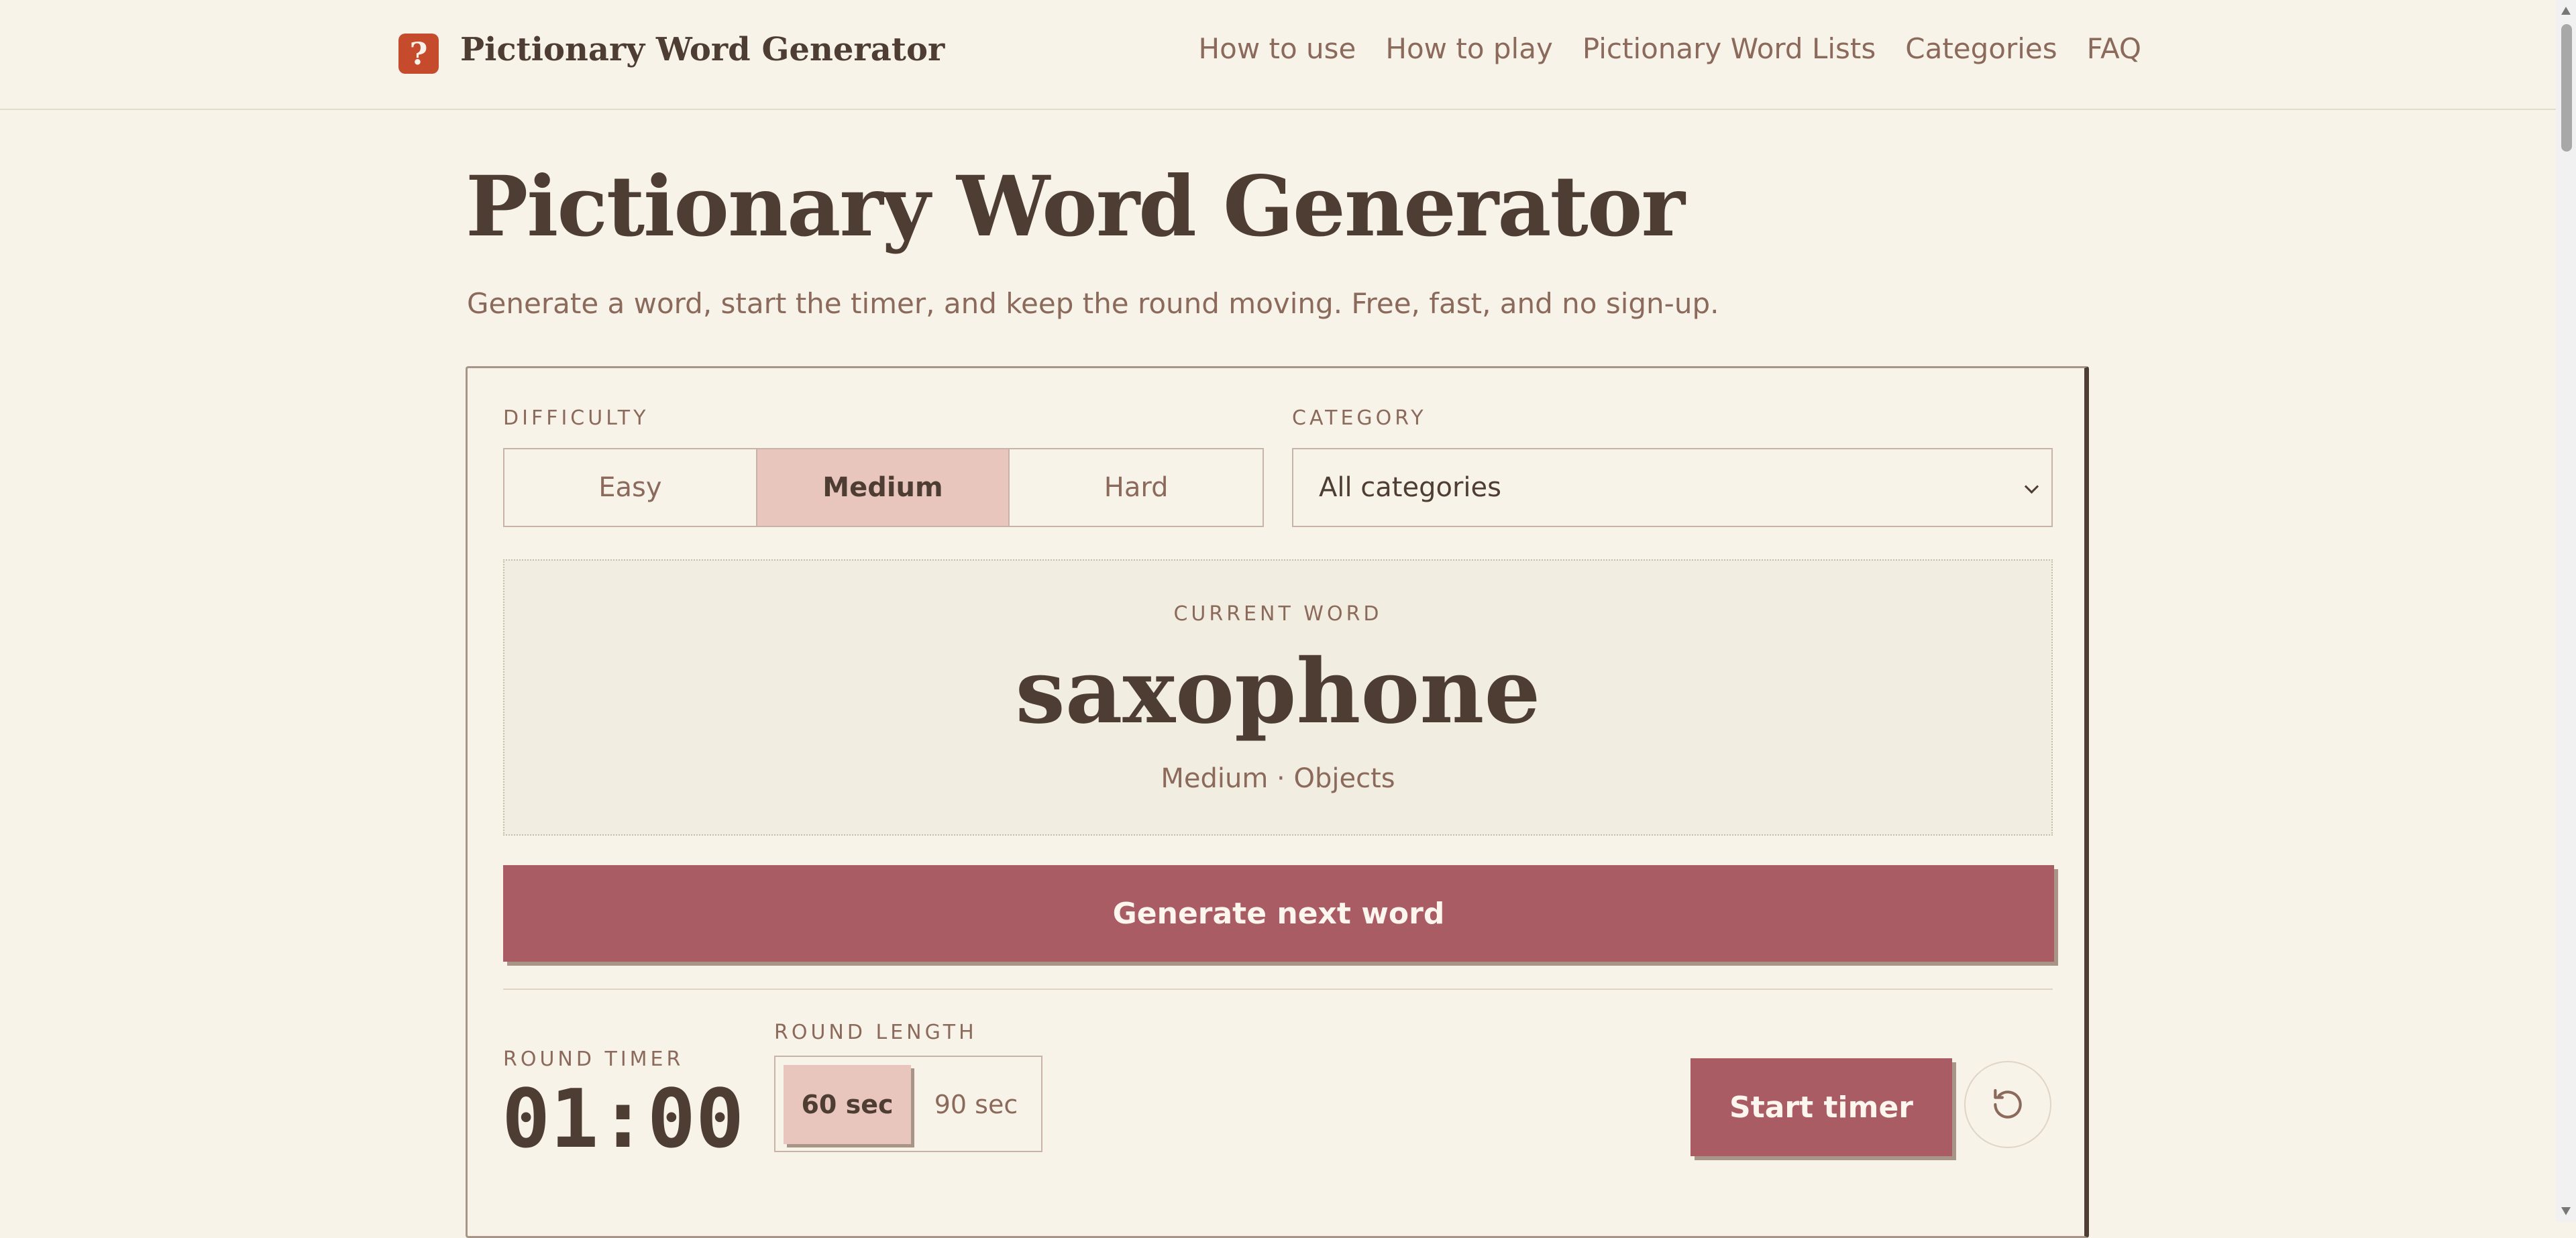 The width and height of the screenshot is (2576, 1238). I want to click on difficulty-medium: Medium, so click(882, 487).